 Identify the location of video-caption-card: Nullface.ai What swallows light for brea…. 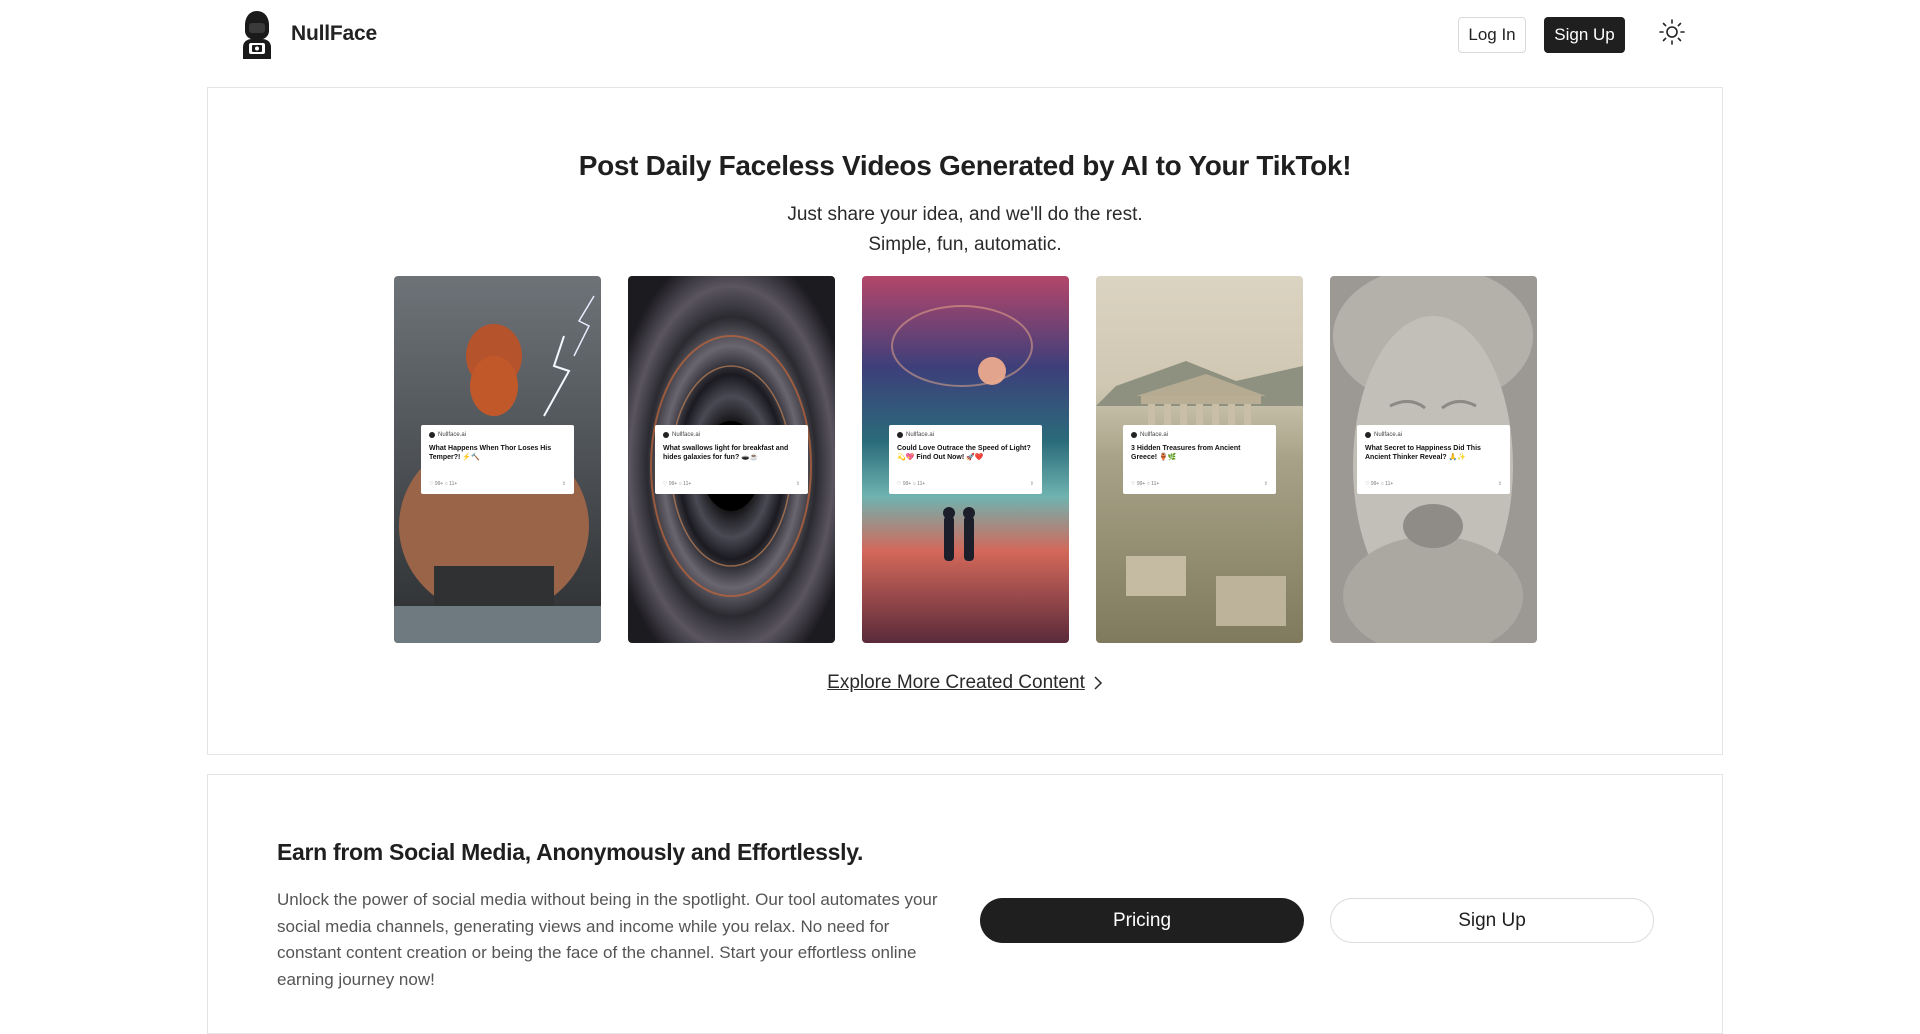
(731, 459).